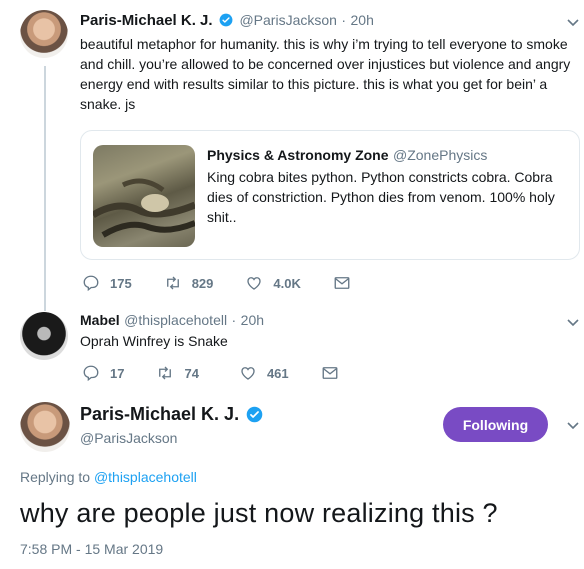 Image resolution: width=584 pixels, height=569 pixels. I want to click on snake-photo-graphic, so click(144, 208).